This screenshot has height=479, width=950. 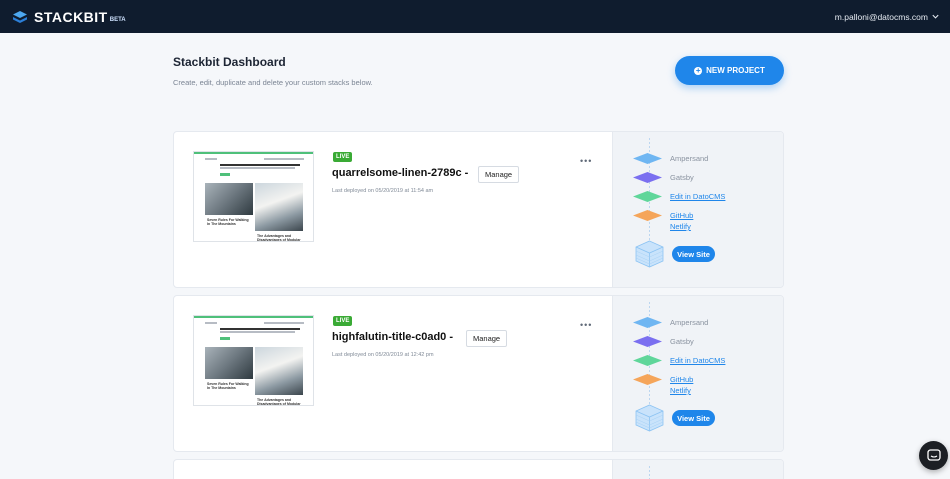 What do you see at coordinates (392, 337) in the screenshot?
I see `project-name: highfalutin-title-c0ad0 -` at bounding box center [392, 337].